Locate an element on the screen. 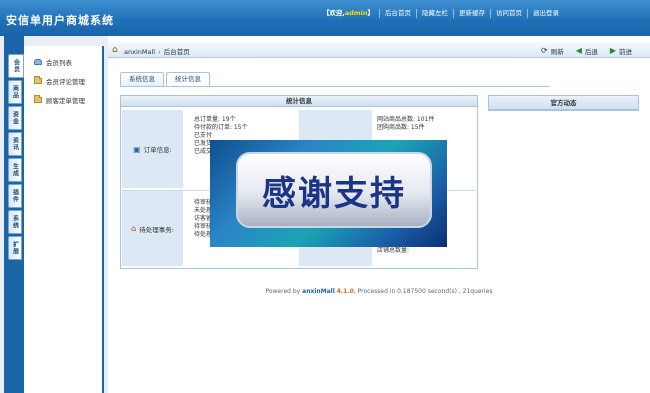 Image resolution: width=650 pixels, height=393 pixels. tab-system-info: 系统信息 is located at coordinates (142, 79).